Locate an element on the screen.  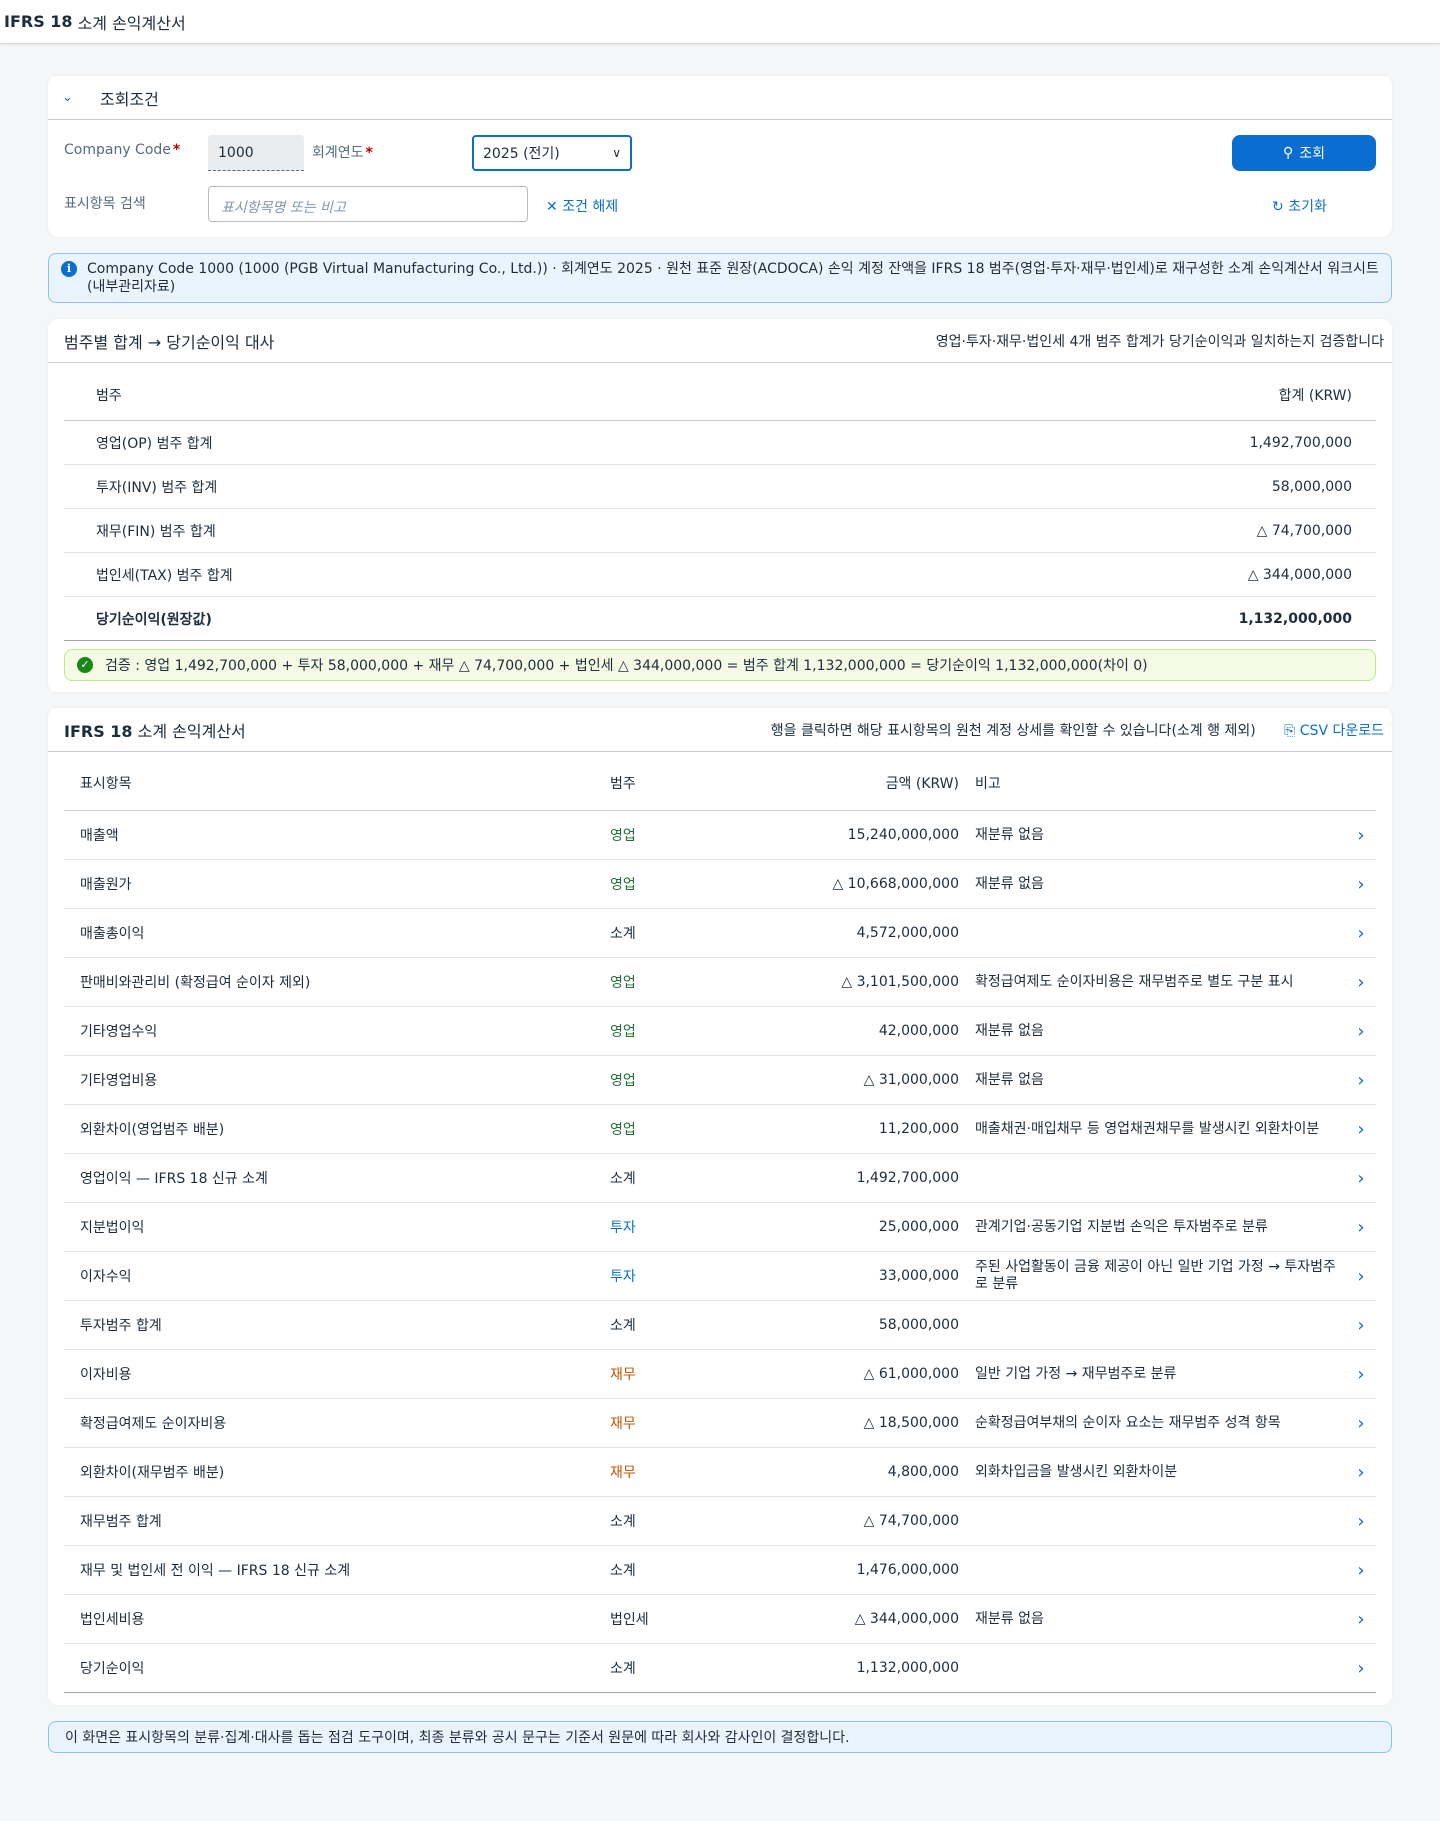
item-label: 영업이익 — IFRS 18 신규 소계 is located at coordinates (174, 1179).